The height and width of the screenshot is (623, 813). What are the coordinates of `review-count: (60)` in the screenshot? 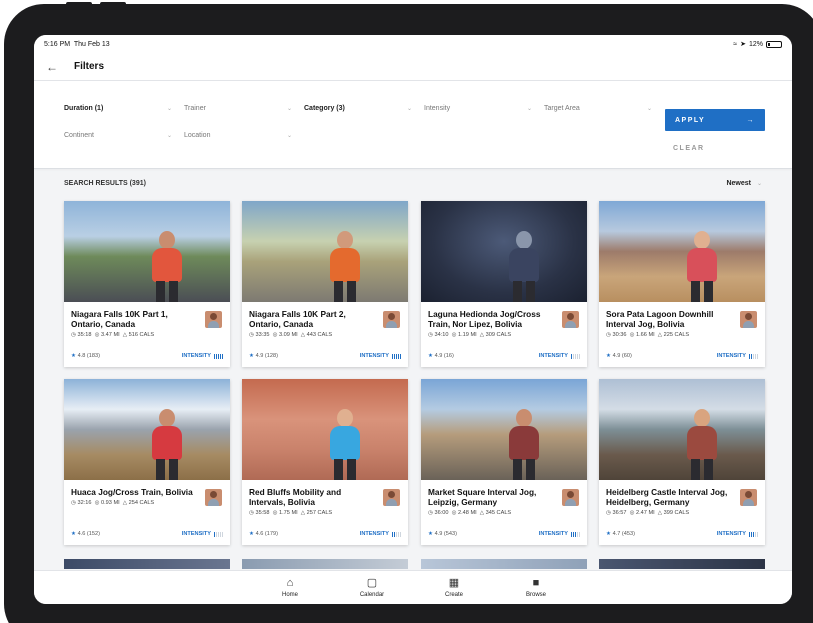 It's located at (626, 356).